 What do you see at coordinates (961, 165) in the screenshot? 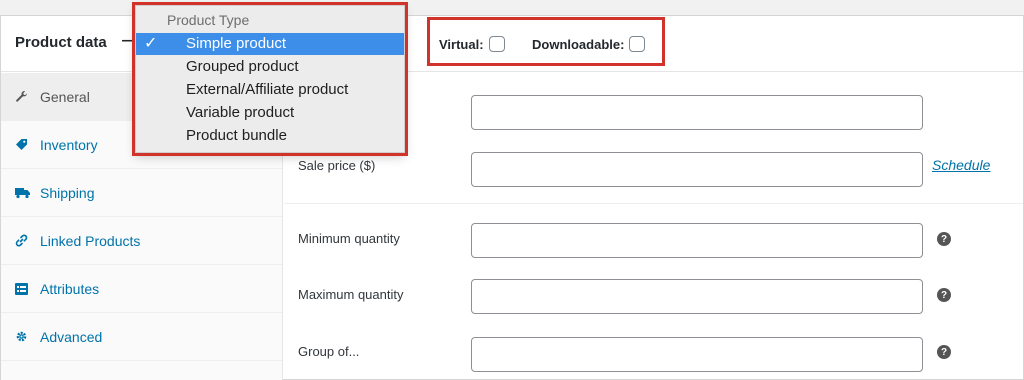
I see `schedule-link: Schedule` at bounding box center [961, 165].